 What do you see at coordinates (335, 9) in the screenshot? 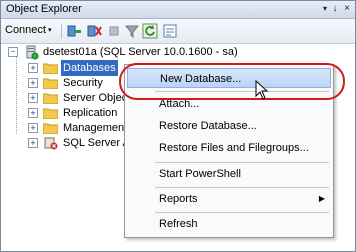
I see `pin-icon: ↓` at bounding box center [335, 9].